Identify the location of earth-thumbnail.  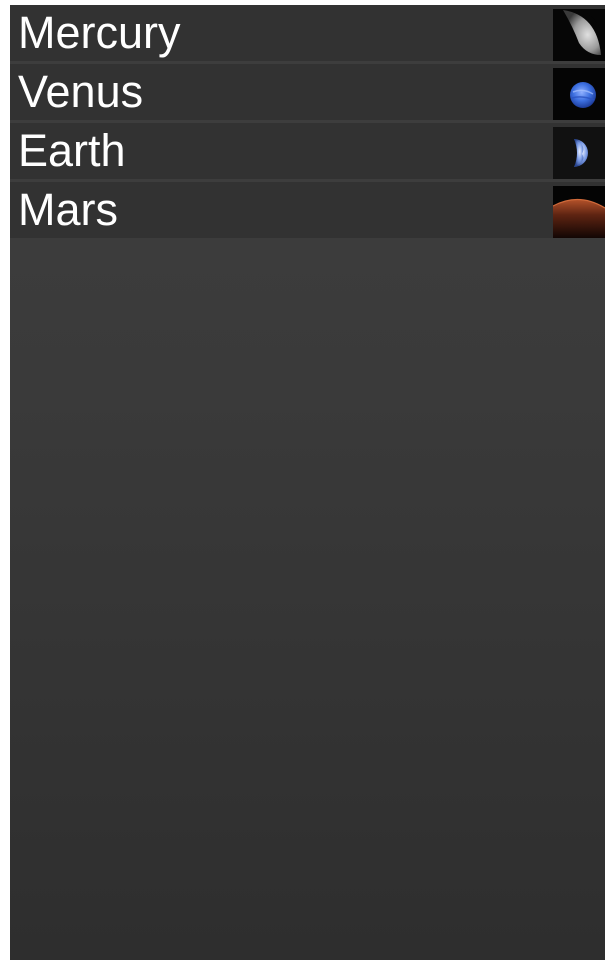
(579, 153).